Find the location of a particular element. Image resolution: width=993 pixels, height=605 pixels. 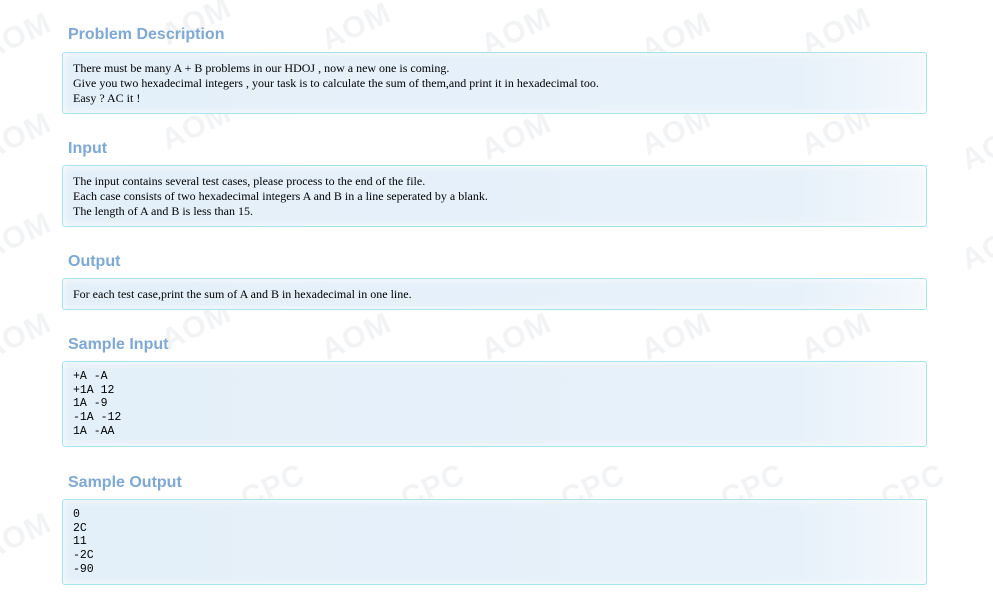

sample-output-title: Sample Output is located at coordinates (125, 482).